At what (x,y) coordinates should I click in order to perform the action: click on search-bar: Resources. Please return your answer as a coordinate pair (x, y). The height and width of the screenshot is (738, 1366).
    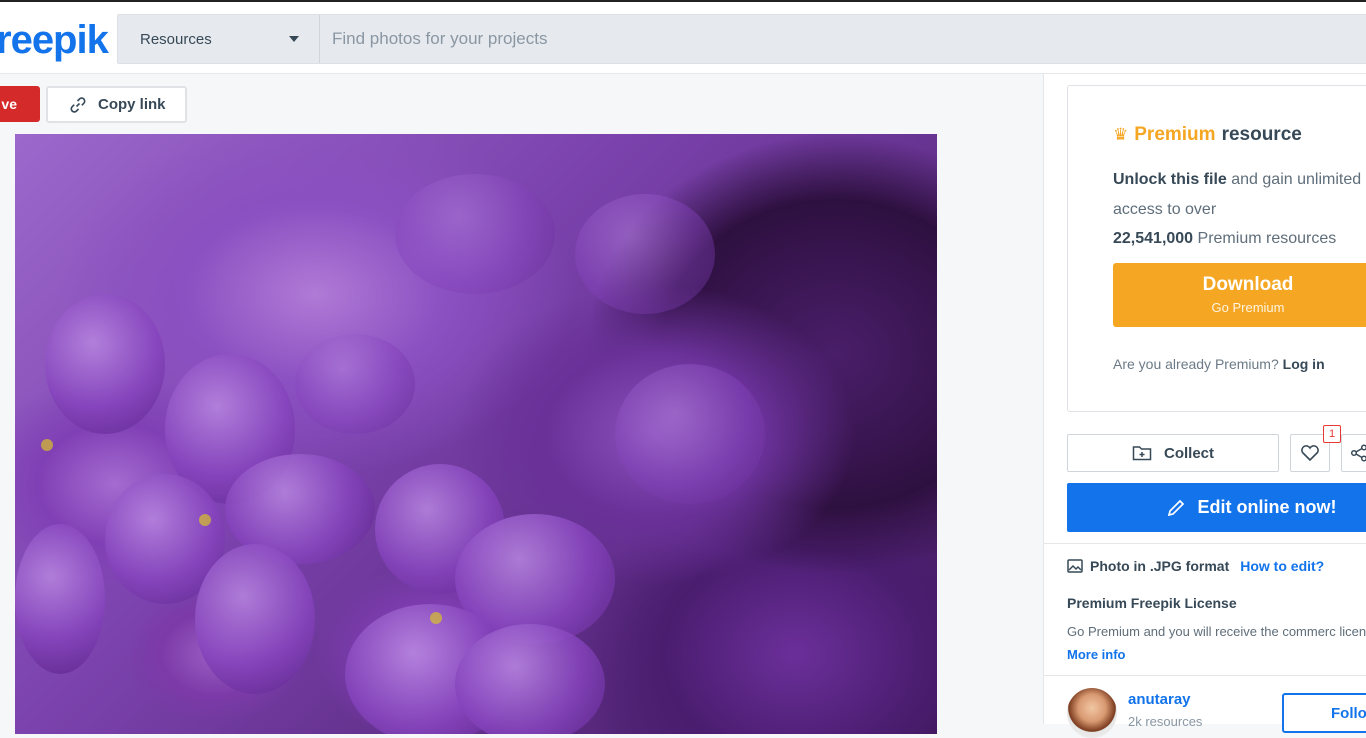
    Looking at the image, I should click on (741, 39).